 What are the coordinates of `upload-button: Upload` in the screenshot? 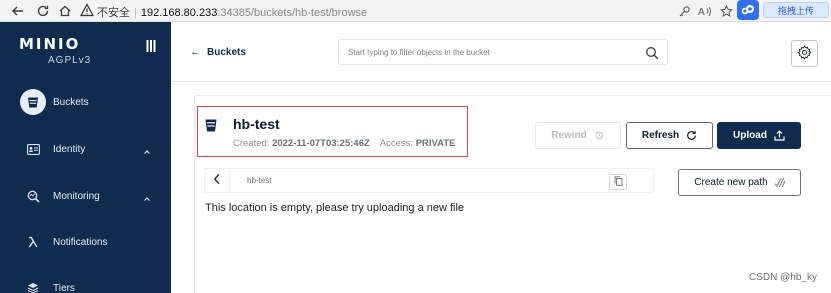 It's located at (759, 135).